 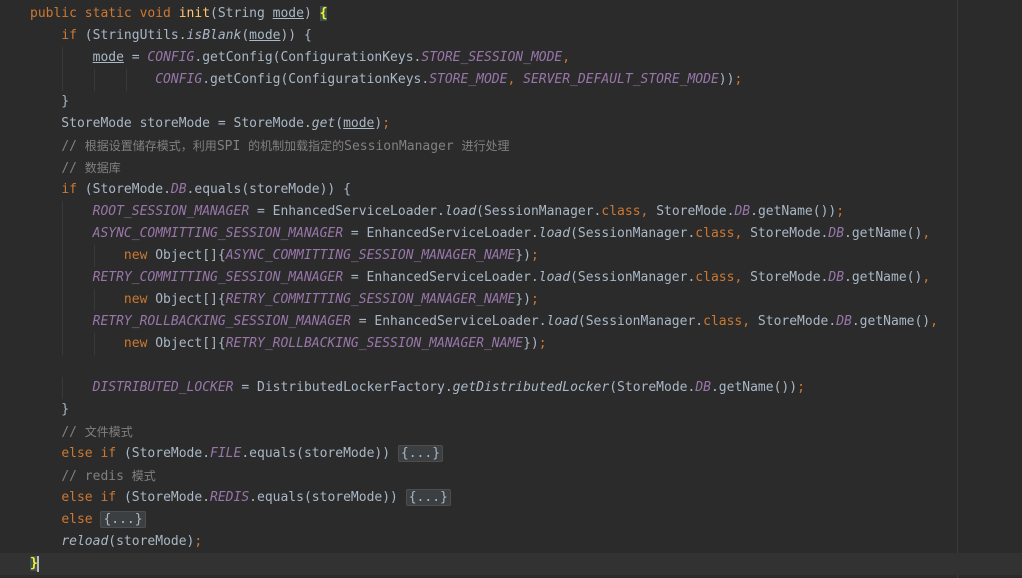 What do you see at coordinates (218, 277) in the screenshot?
I see `code-token: RETRY_COMMITTING_SESSION_MANAGER` at bounding box center [218, 277].